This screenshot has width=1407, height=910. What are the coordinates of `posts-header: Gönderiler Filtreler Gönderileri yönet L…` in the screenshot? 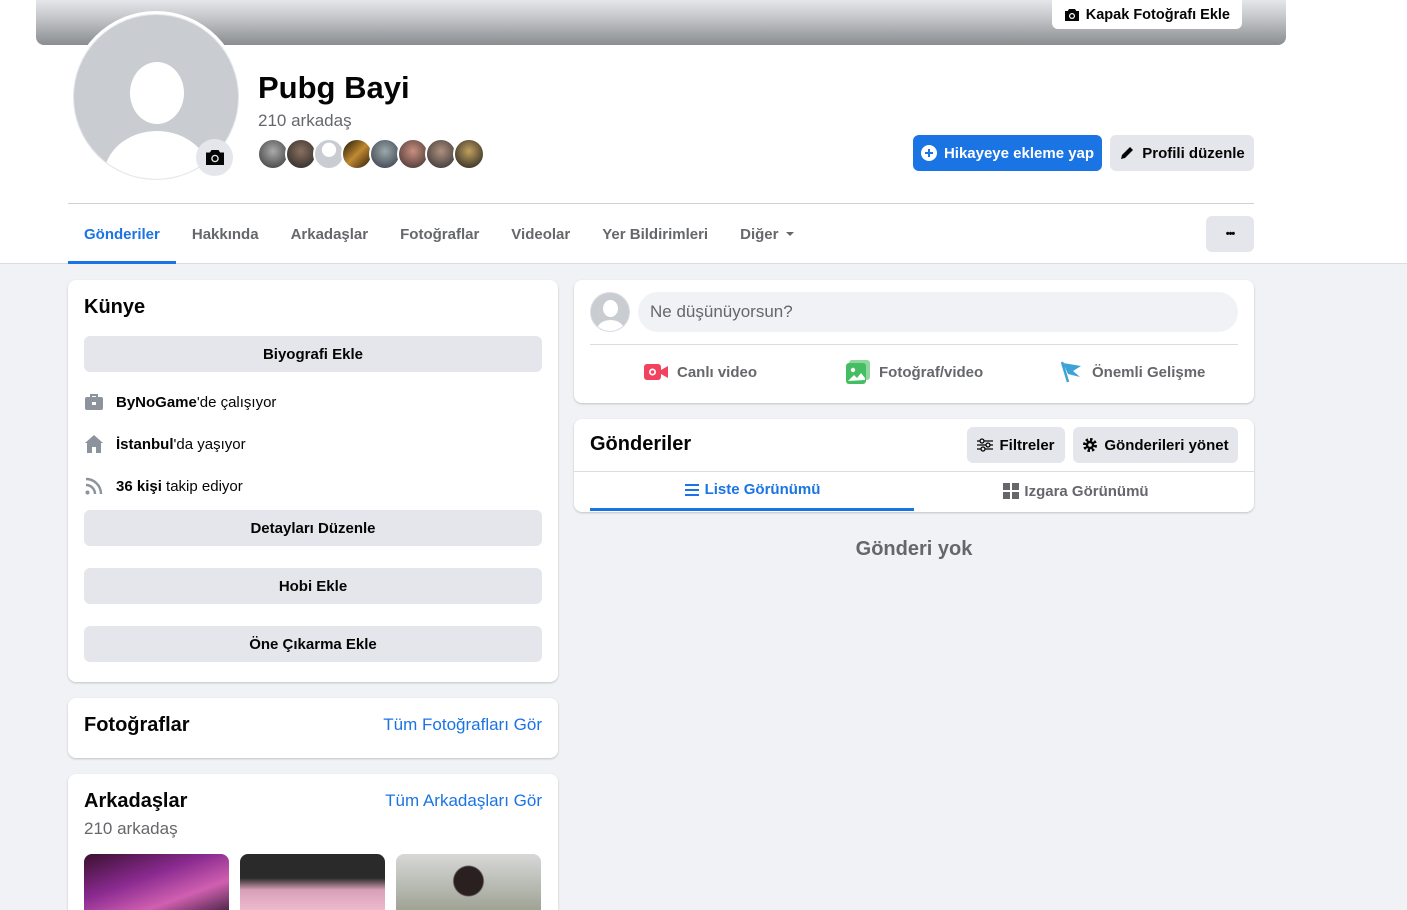 It's located at (914, 465).